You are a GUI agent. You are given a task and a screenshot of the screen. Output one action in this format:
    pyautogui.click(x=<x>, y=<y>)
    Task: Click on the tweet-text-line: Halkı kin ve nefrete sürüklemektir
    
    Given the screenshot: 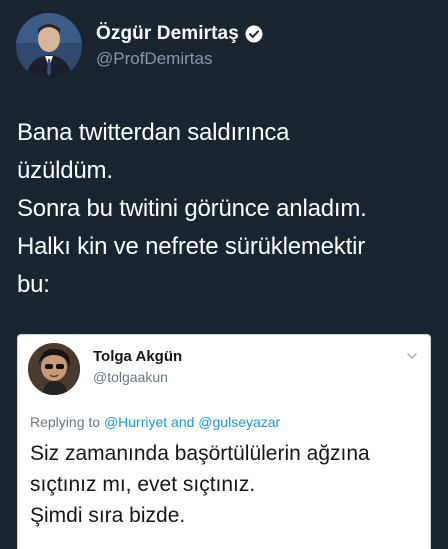 What is the action you would take?
    pyautogui.click(x=191, y=246)
    